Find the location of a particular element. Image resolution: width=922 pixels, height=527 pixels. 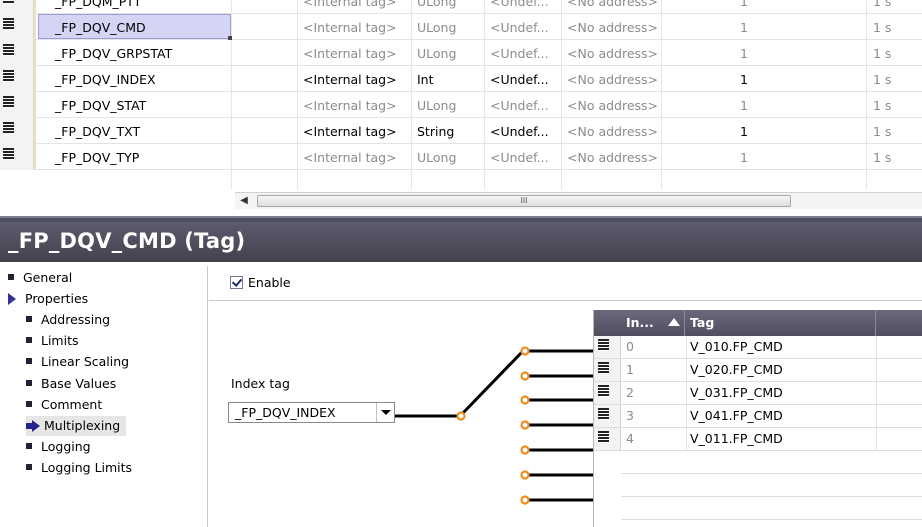

tag-name-cell: _FP_DQM_PTT is located at coordinates (98, 4).